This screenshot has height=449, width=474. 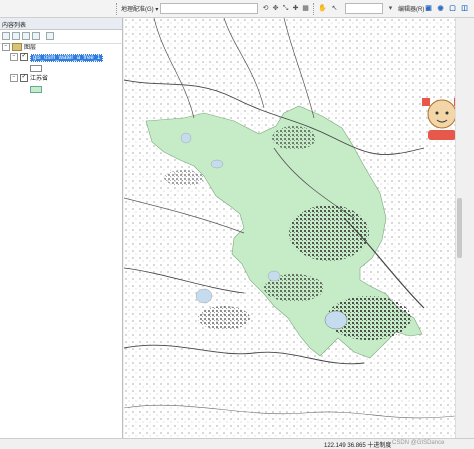 I want to click on sticker-face, so click(x=442, y=114).